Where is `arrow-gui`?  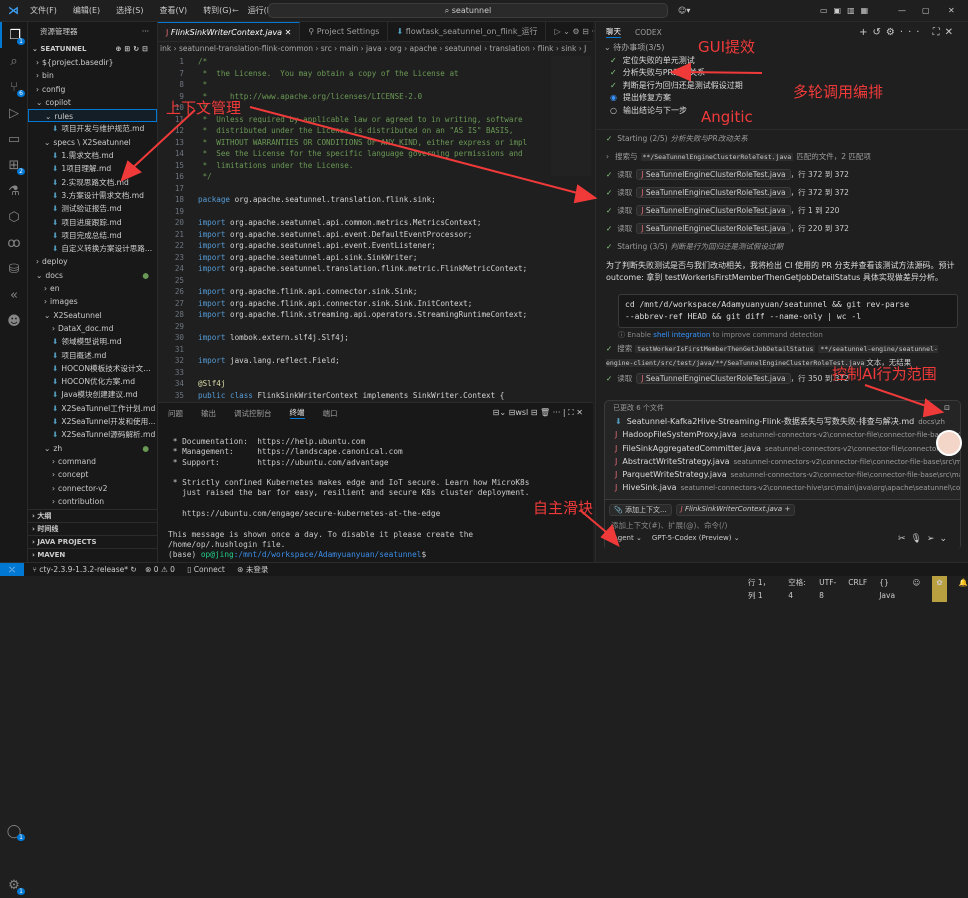 arrow-gui is located at coordinates (722, 72).